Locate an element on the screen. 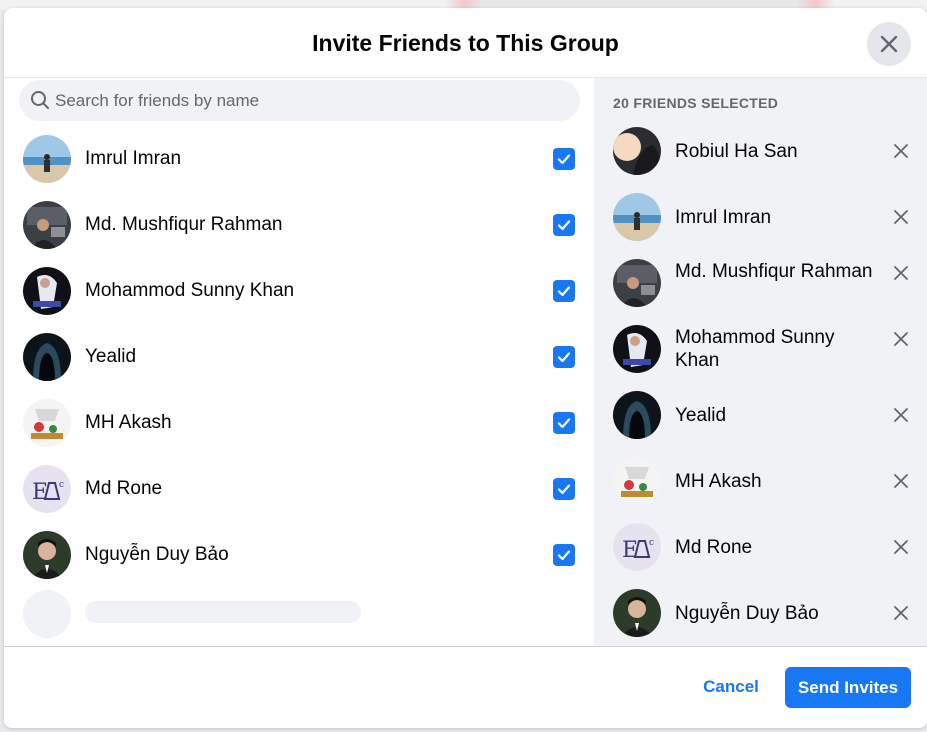 This screenshot has height=732, width=927. close-button is located at coordinates (889, 44).